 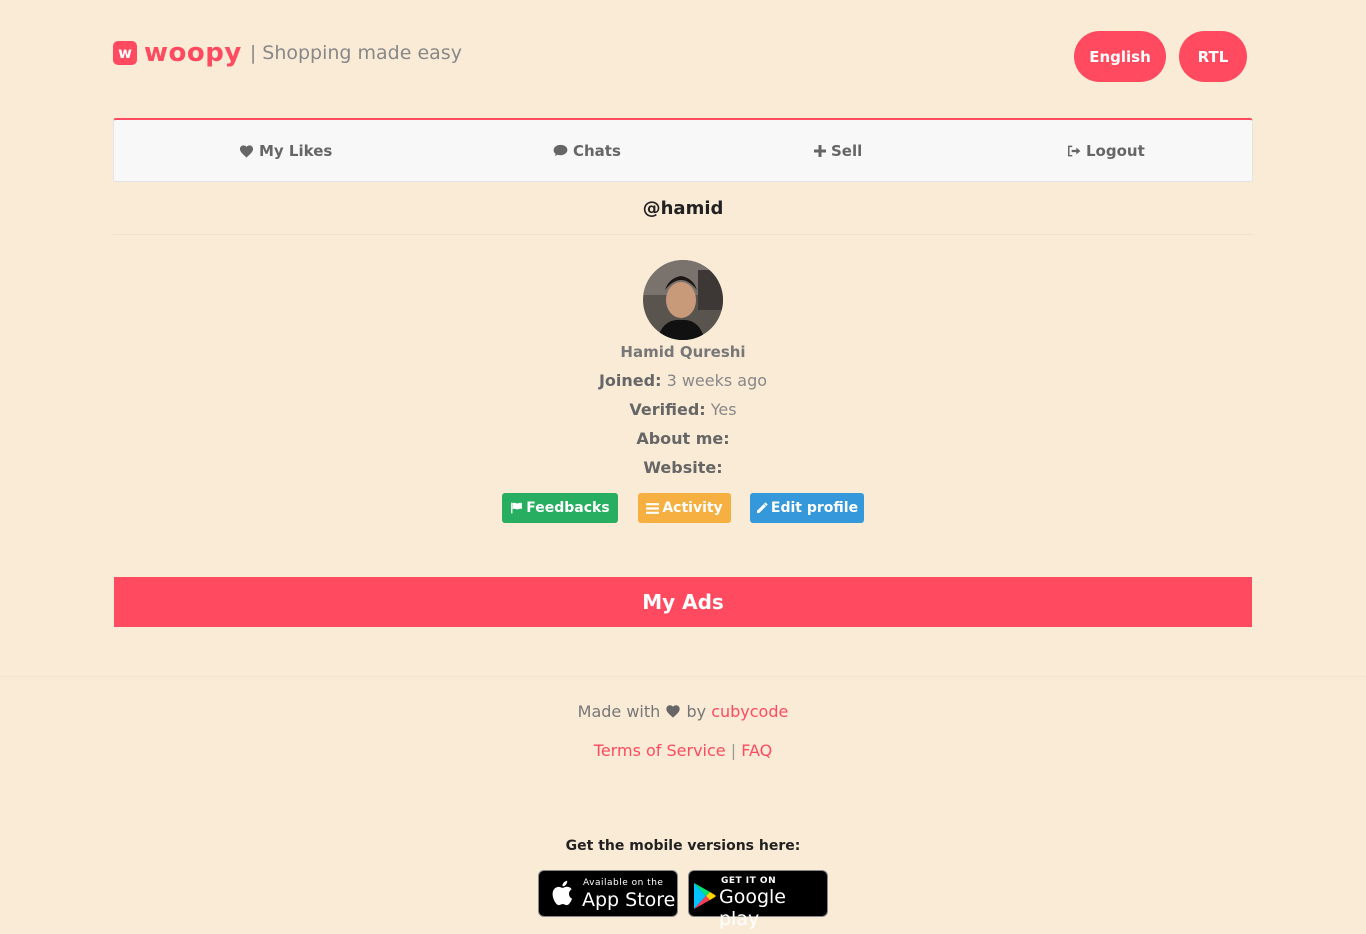 What do you see at coordinates (193, 53) in the screenshot?
I see `brand-name: woopy` at bounding box center [193, 53].